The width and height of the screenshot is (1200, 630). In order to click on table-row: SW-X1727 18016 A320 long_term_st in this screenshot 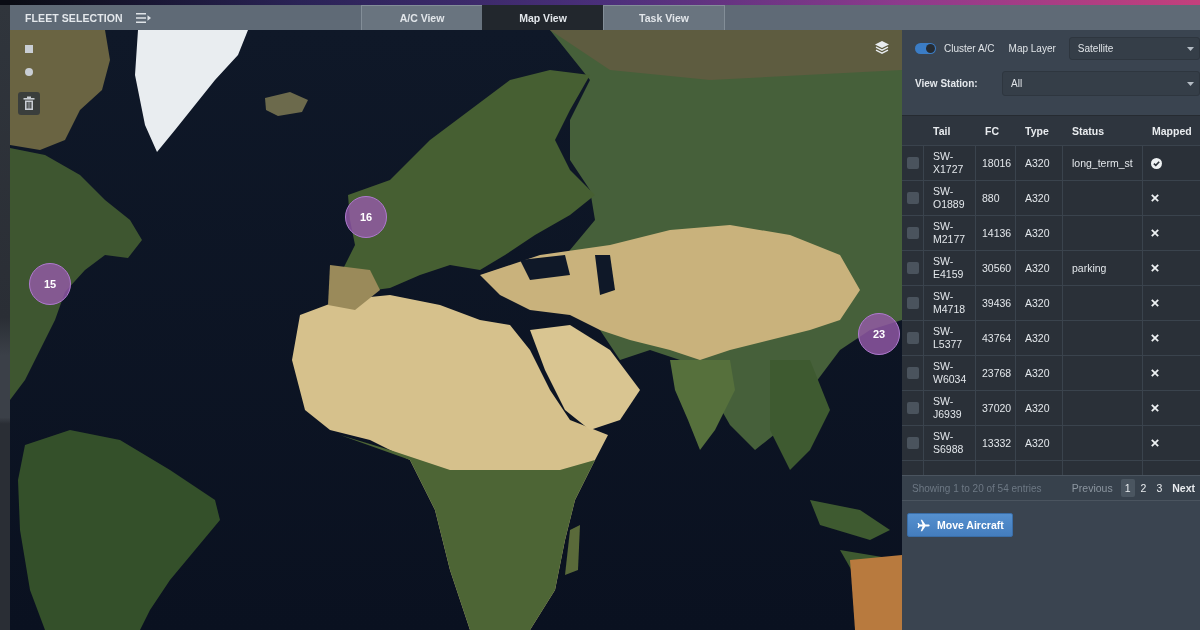, I will do `click(1051, 162)`.